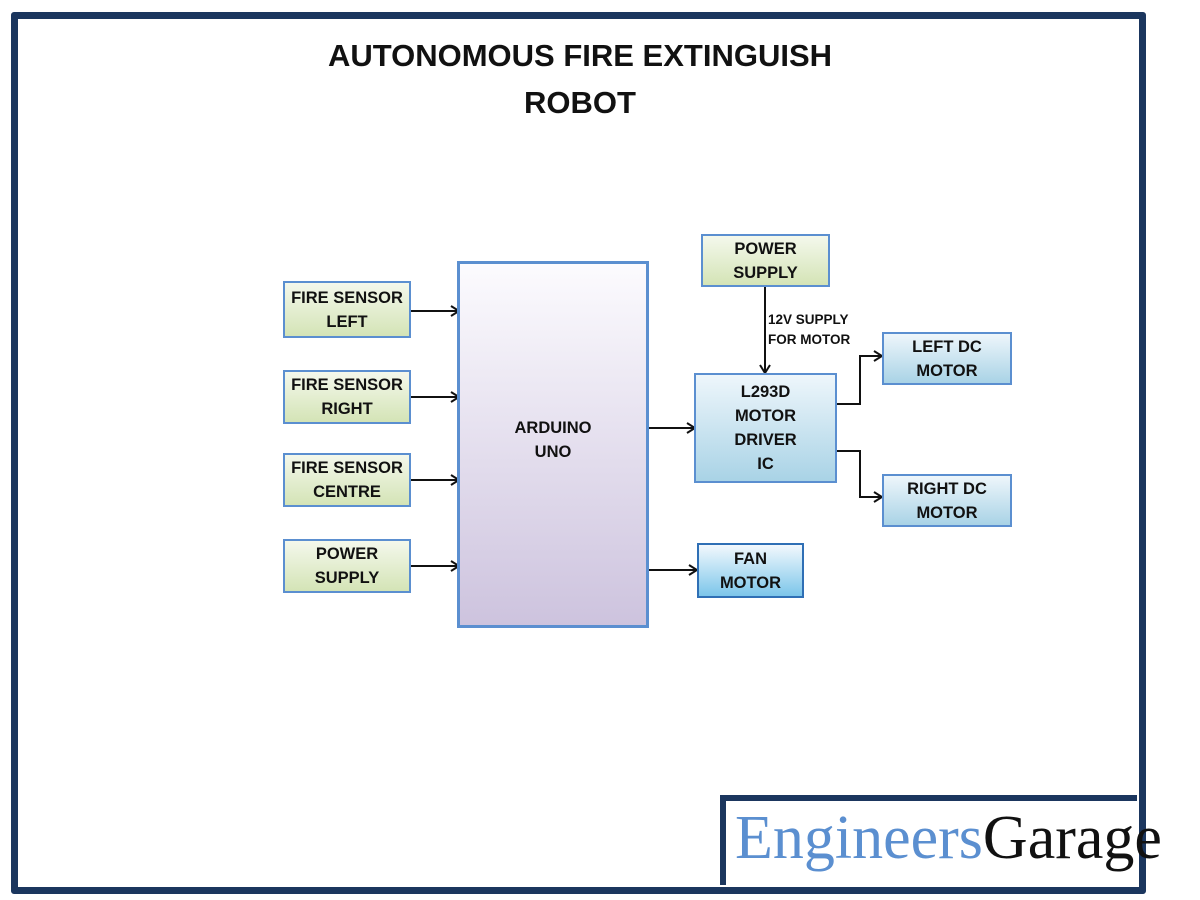 The height and width of the screenshot is (900, 1200). What do you see at coordinates (947, 358) in the screenshot?
I see `left-dc-motor-block: LEFT DC MOTOR` at bounding box center [947, 358].